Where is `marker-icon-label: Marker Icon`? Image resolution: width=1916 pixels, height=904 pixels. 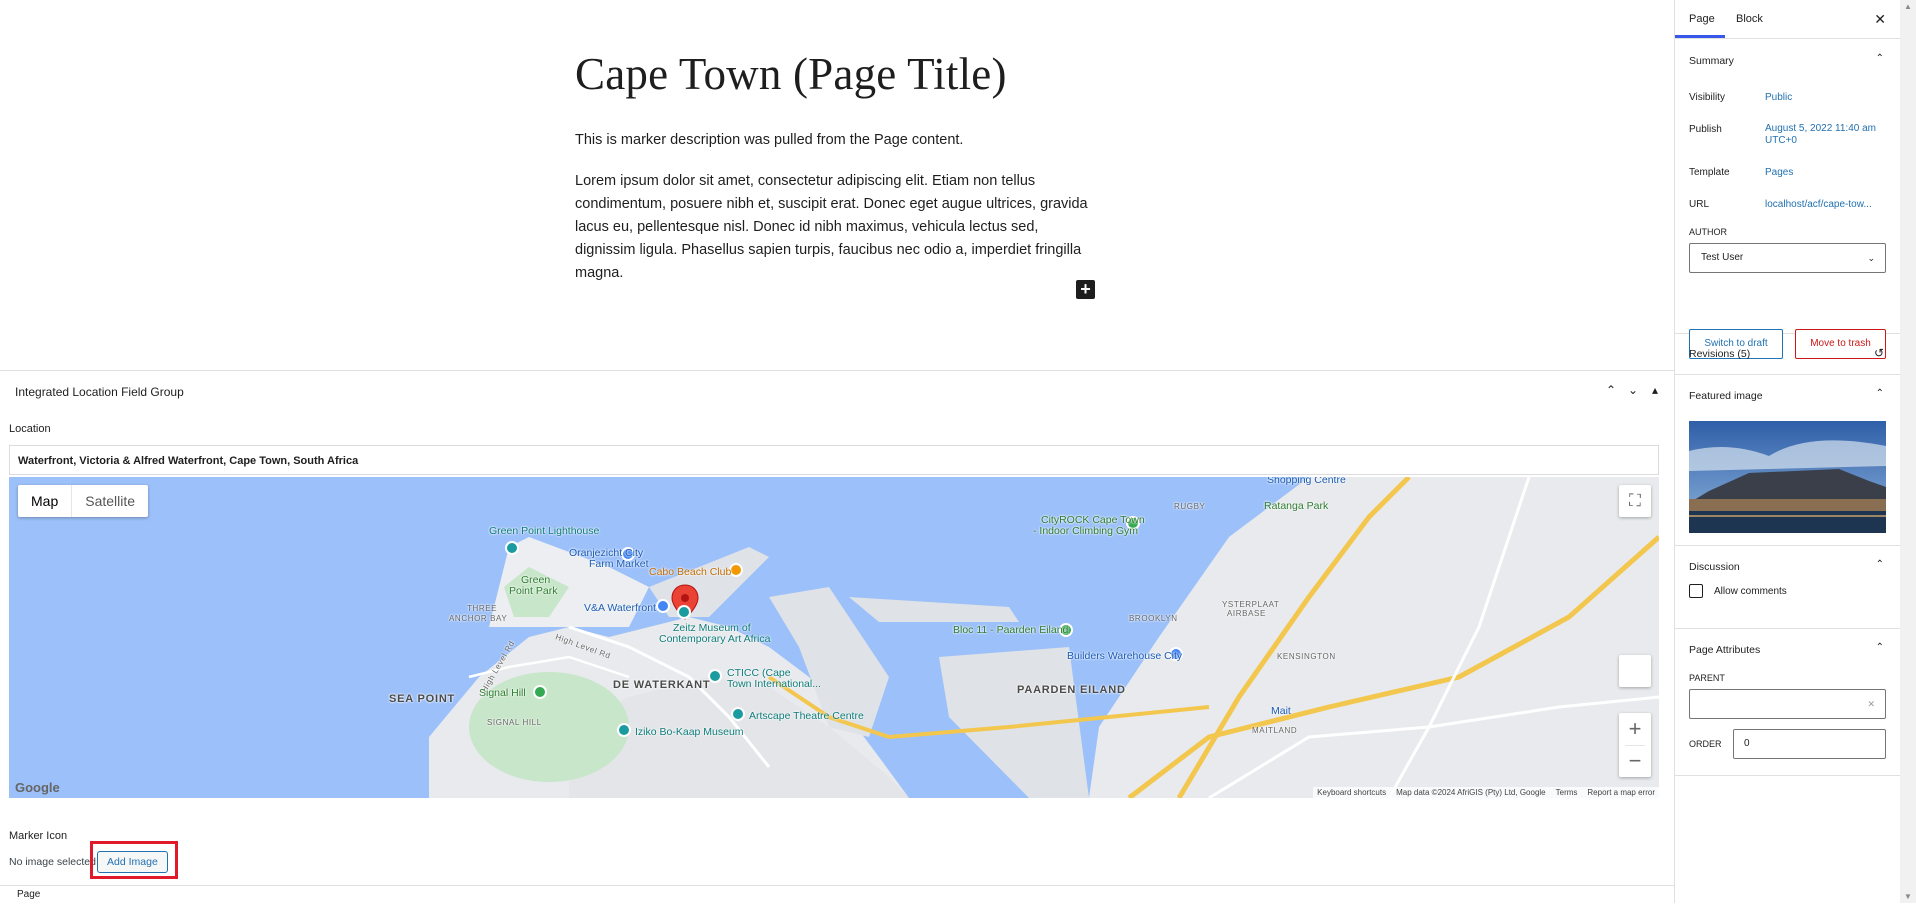 marker-icon-label: Marker Icon is located at coordinates (38, 836).